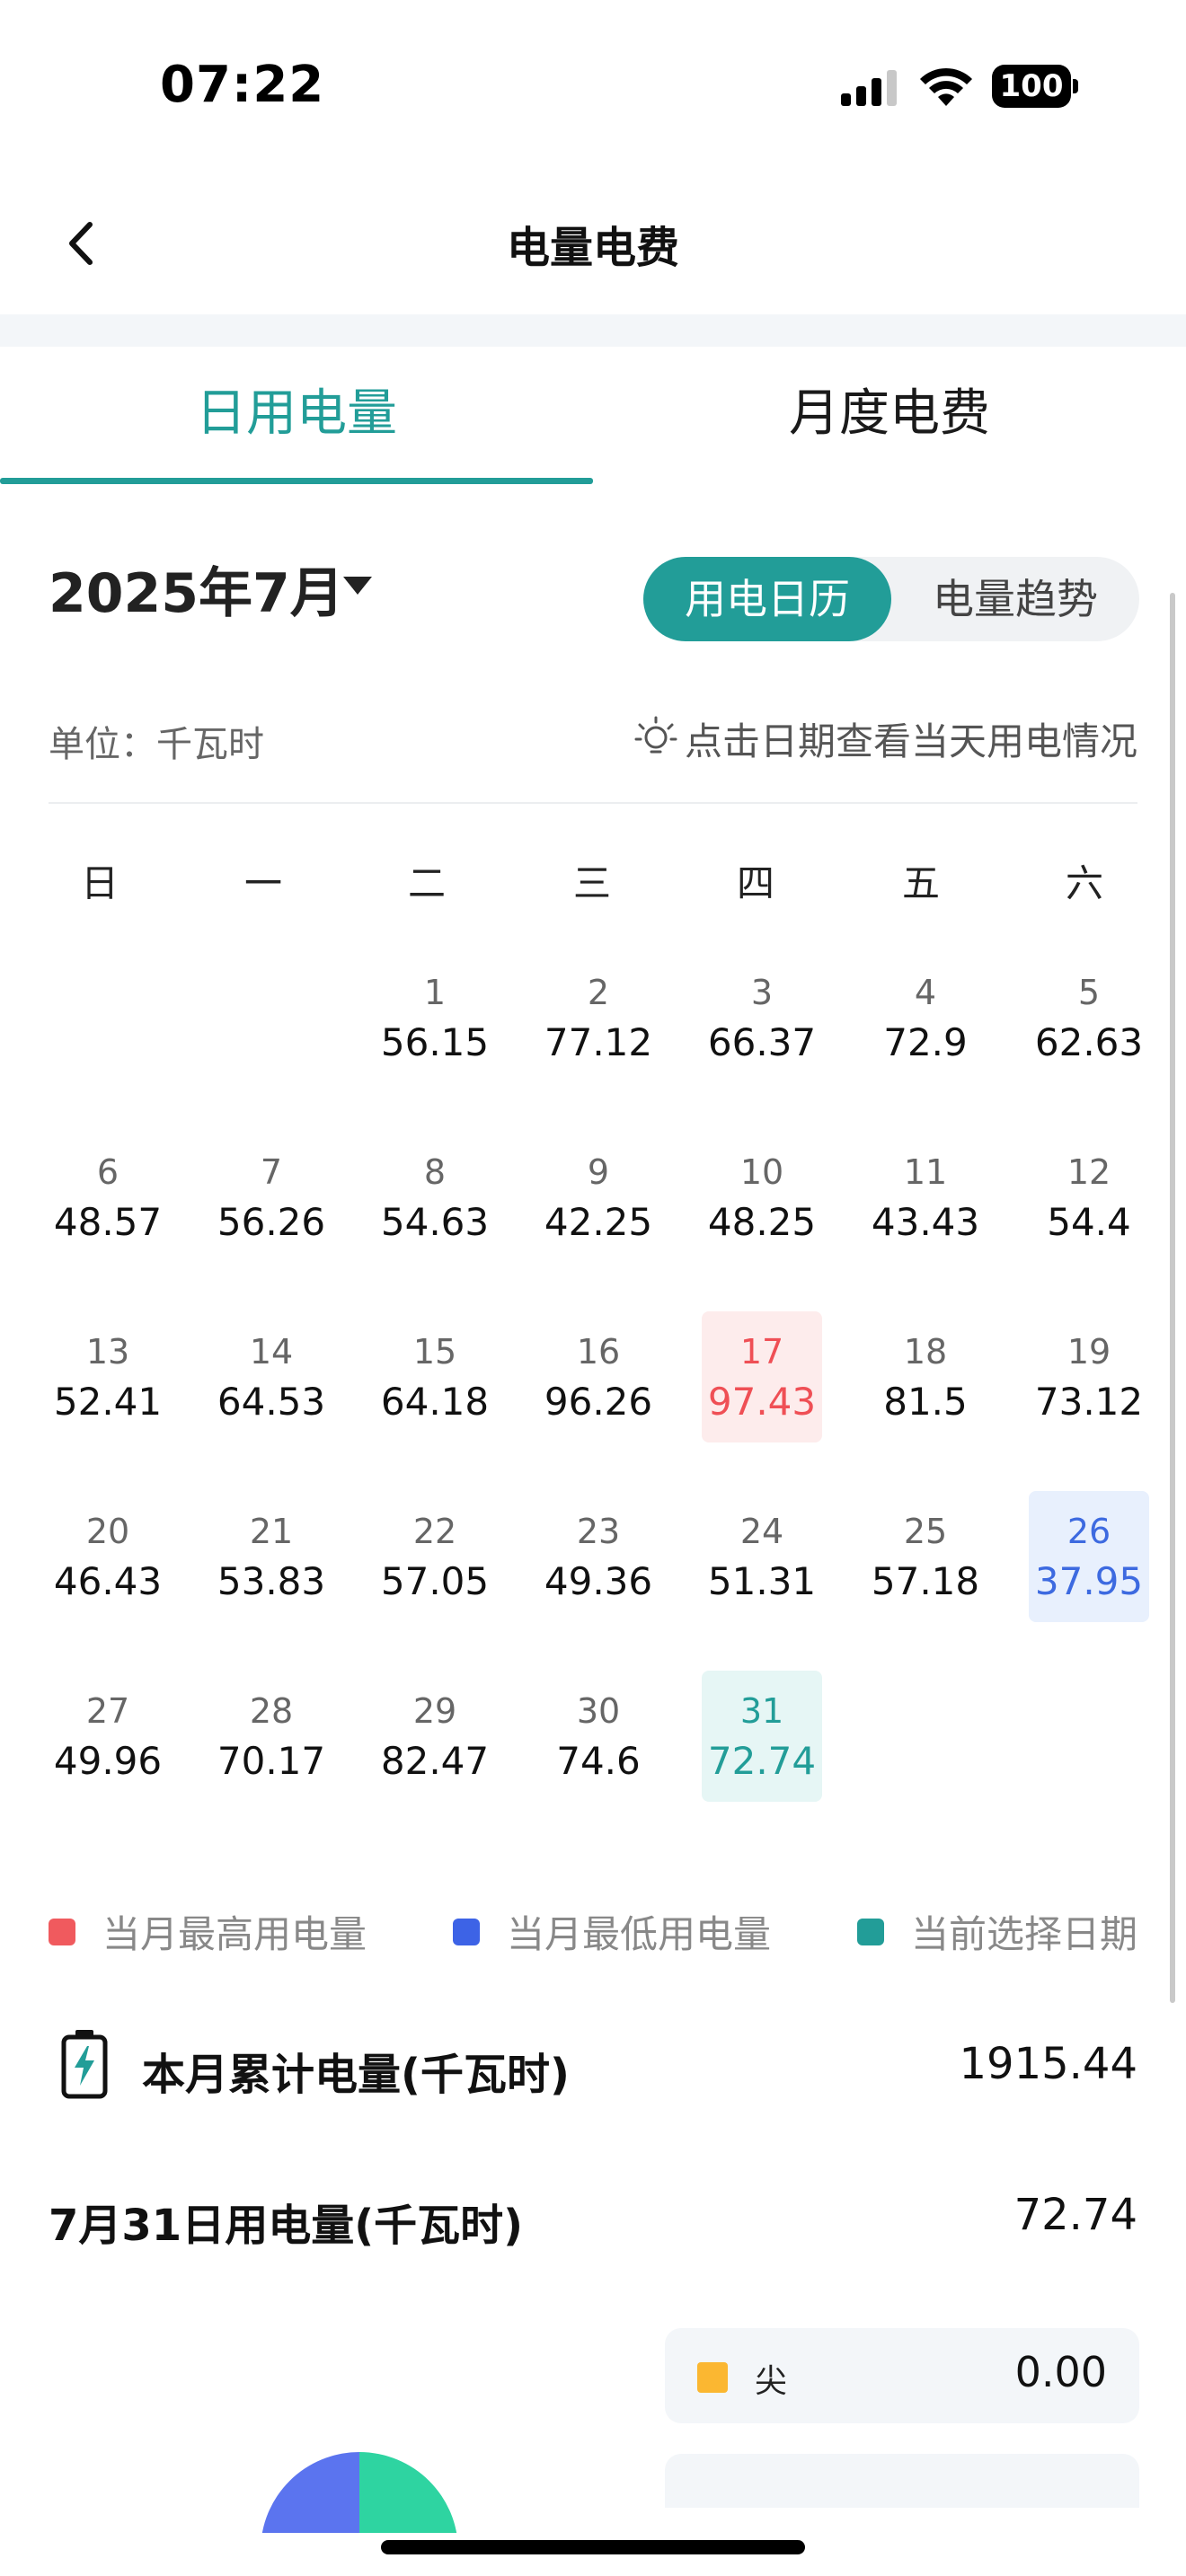  I want to click on day-usage-value: 82.47, so click(435, 1761).